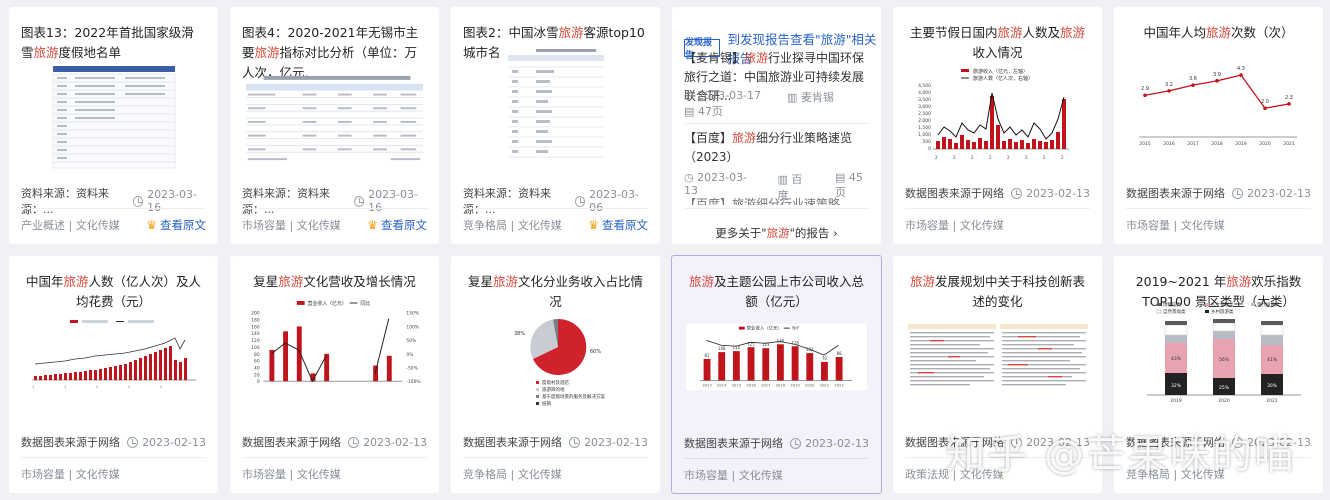 The image size is (1330, 500). I want to click on svg-text: 3,500, so click(924, 100).